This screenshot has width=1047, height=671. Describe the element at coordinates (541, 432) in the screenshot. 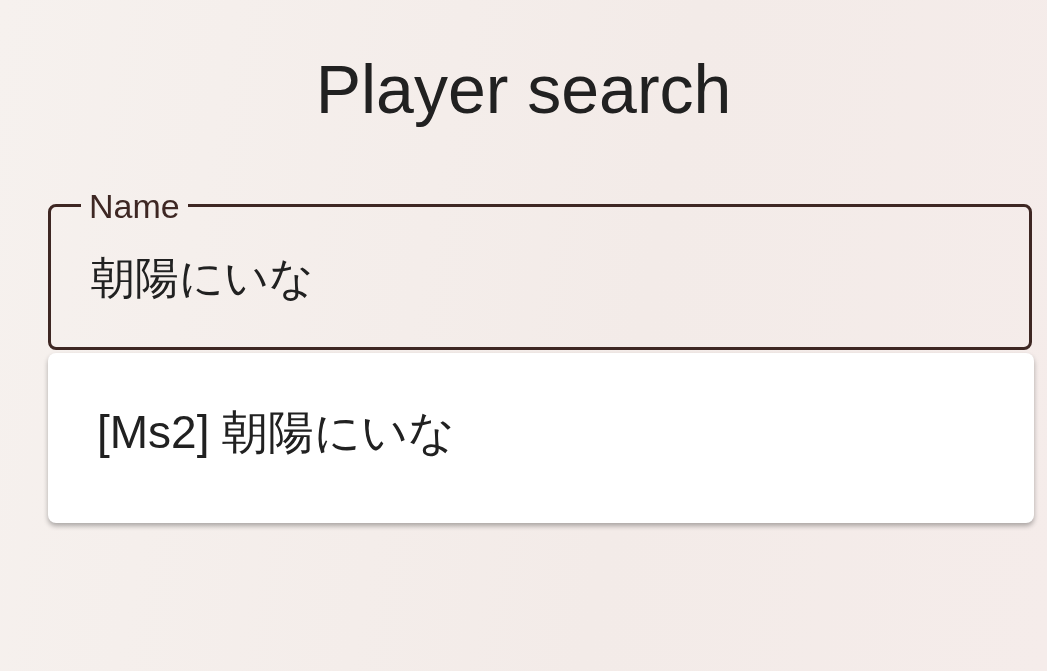

I see `suggestion-item: [Ms2] 朝陽にいな` at that location.